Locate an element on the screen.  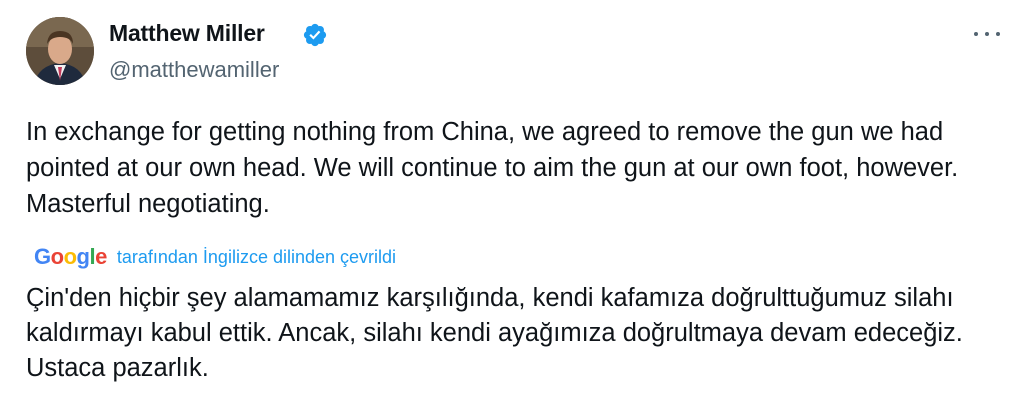
author-avatar is located at coordinates (60, 51).